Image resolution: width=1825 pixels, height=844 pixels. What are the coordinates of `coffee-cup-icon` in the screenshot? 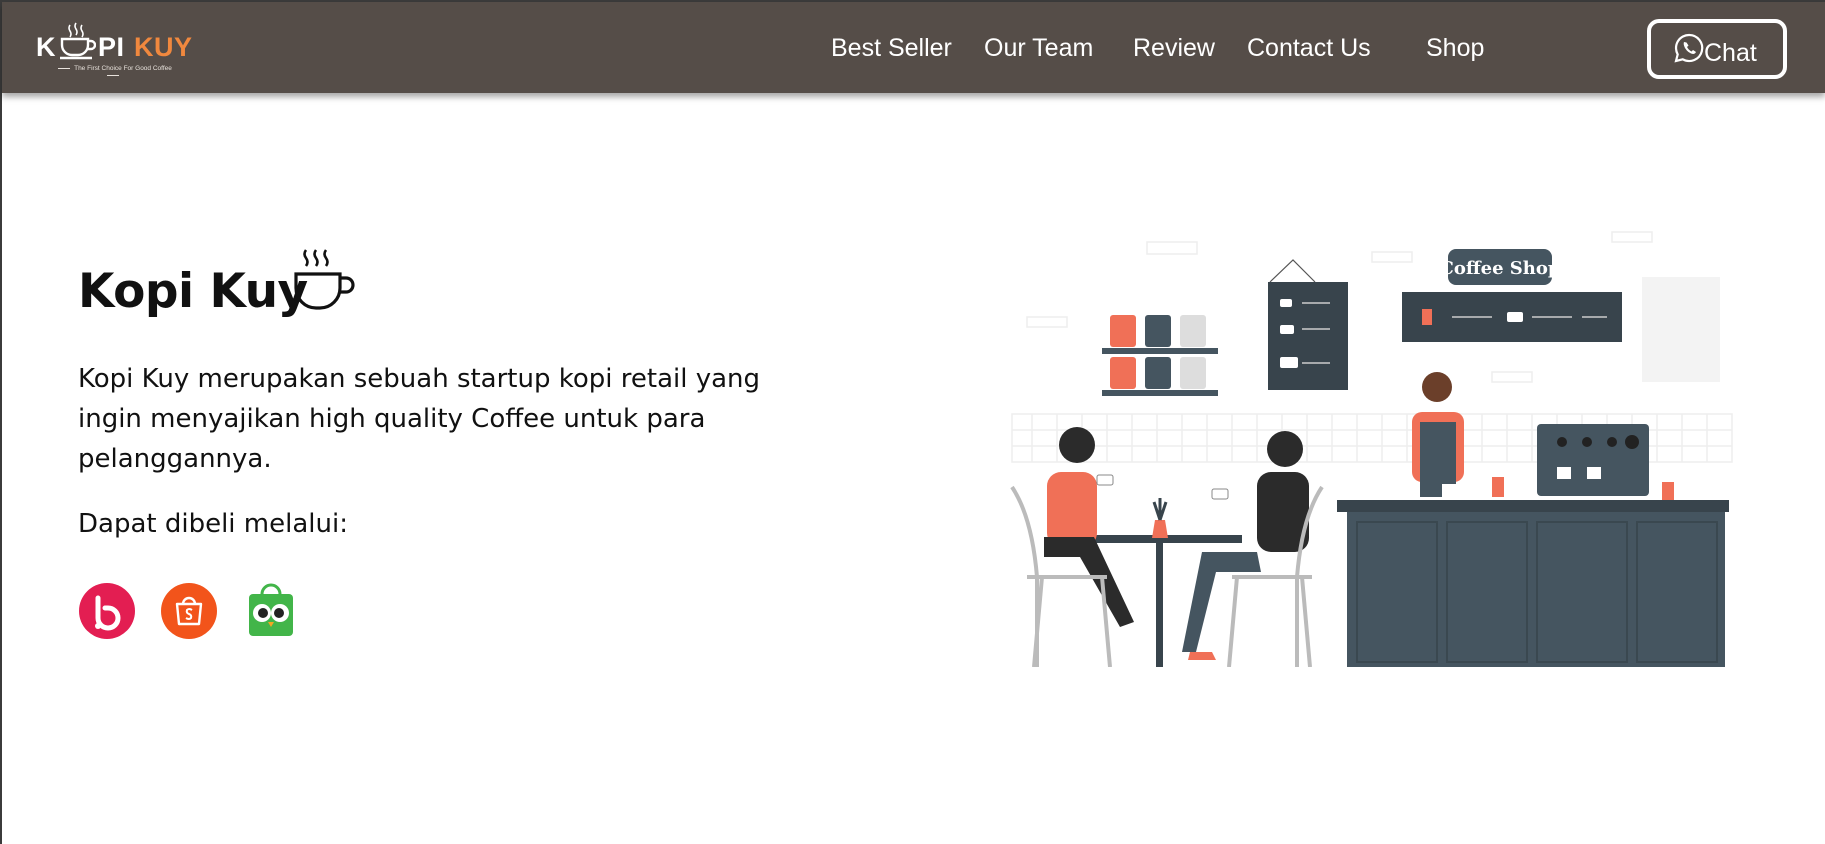 It's located at (78, 41).